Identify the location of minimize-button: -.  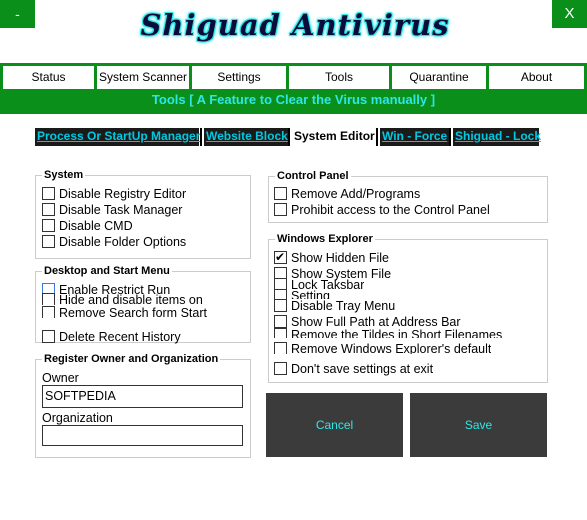
(17, 14).